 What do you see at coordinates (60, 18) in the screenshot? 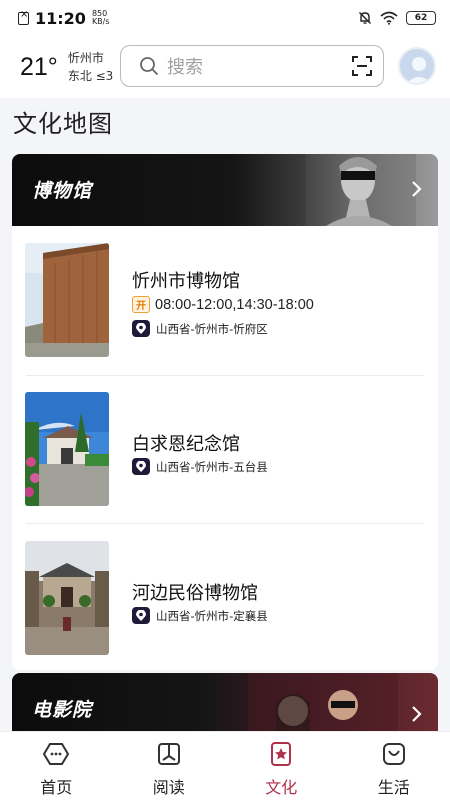
I see `status-time: 11:20` at bounding box center [60, 18].